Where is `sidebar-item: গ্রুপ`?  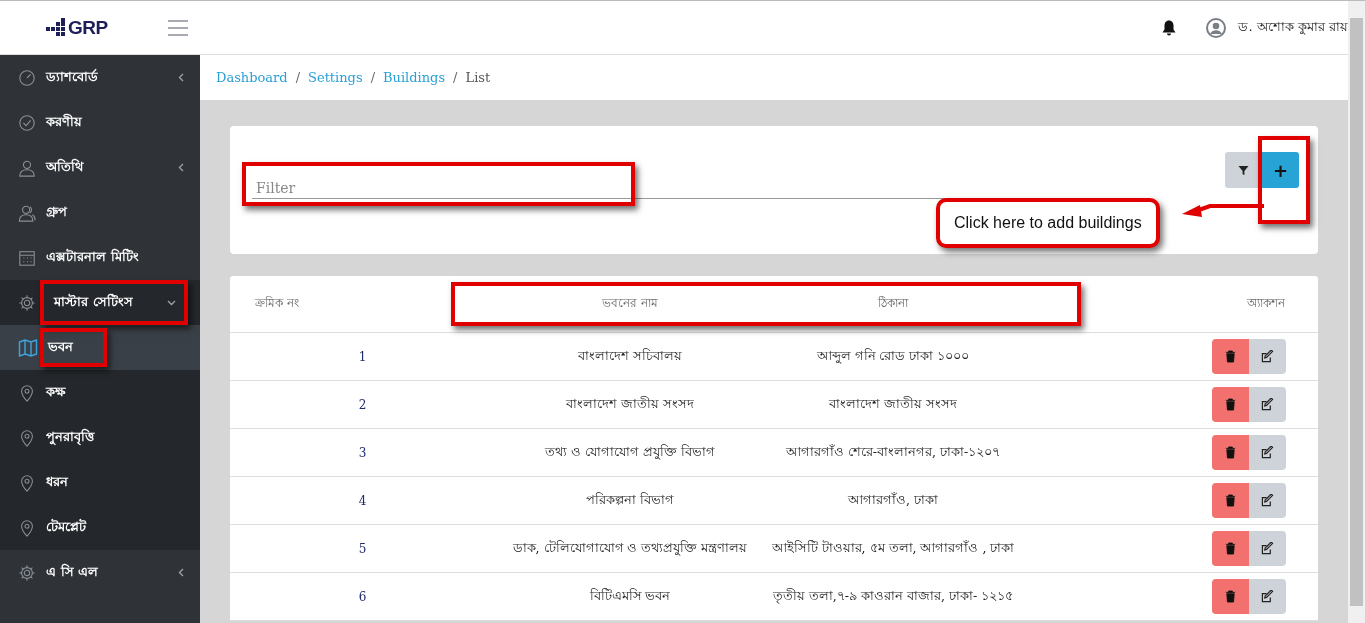 sidebar-item: গ্রুপ is located at coordinates (100, 212).